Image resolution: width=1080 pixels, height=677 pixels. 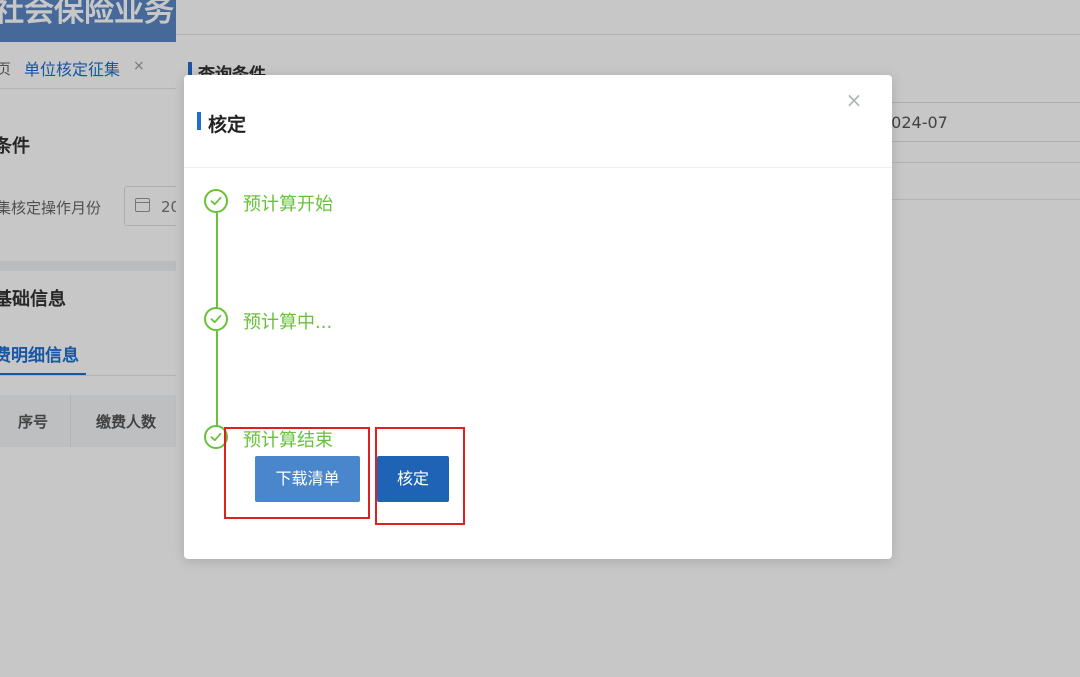 What do you see at coordinates (538, 167) in the screenshot?
I see `dialog-header-divider` at bounding box center [538, 167].